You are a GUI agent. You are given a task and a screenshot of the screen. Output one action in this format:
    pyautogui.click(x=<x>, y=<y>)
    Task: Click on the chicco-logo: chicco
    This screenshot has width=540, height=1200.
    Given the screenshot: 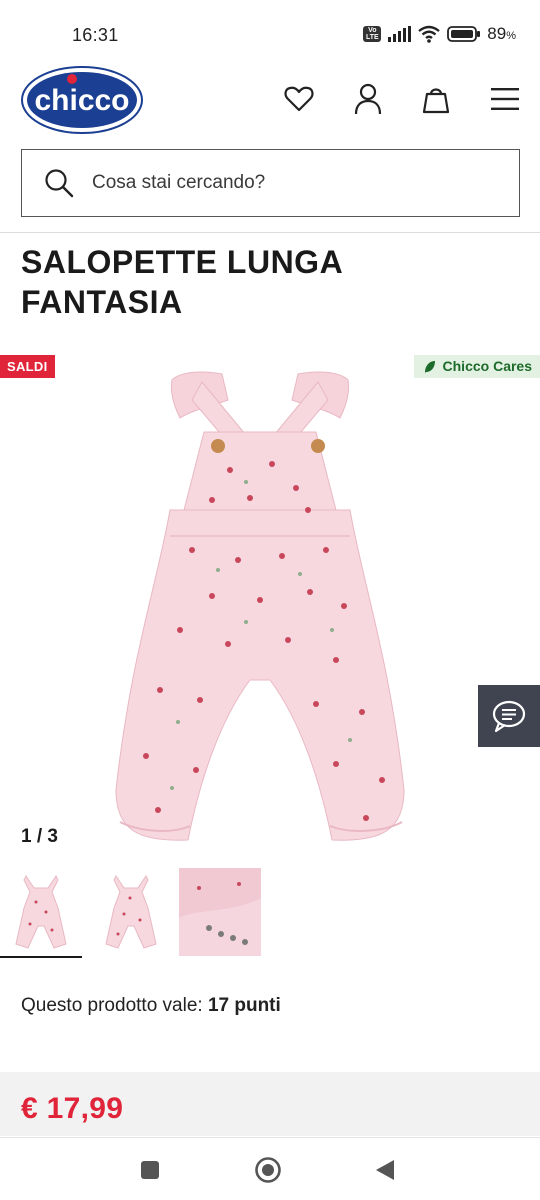 What is the action you would take?
    pyautogui.click(x=82, y=100)
    